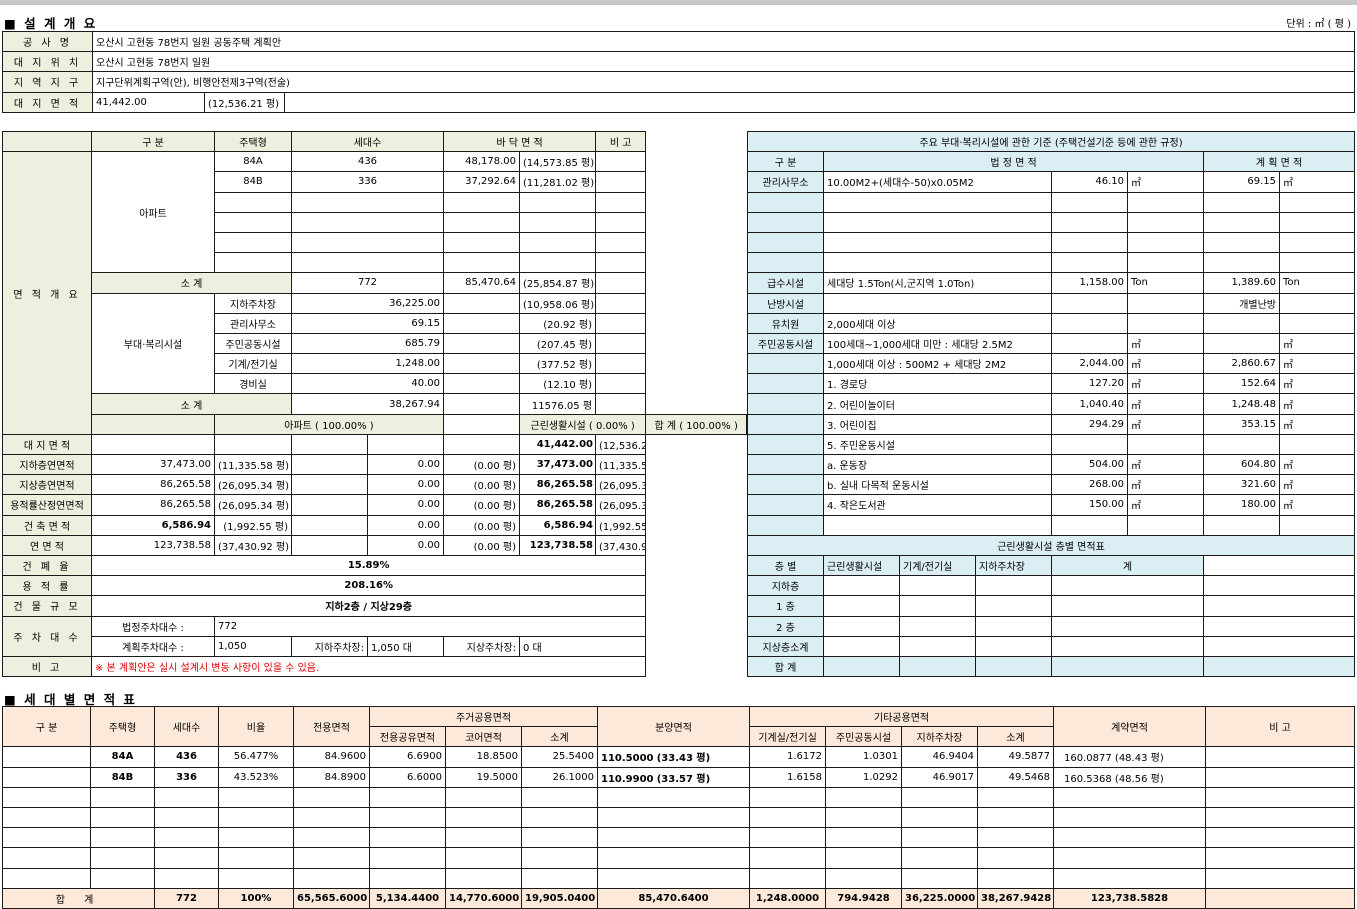 The image size is (1357, 909). I want to click on ut-total-label: 합 계, so click(78, 898).